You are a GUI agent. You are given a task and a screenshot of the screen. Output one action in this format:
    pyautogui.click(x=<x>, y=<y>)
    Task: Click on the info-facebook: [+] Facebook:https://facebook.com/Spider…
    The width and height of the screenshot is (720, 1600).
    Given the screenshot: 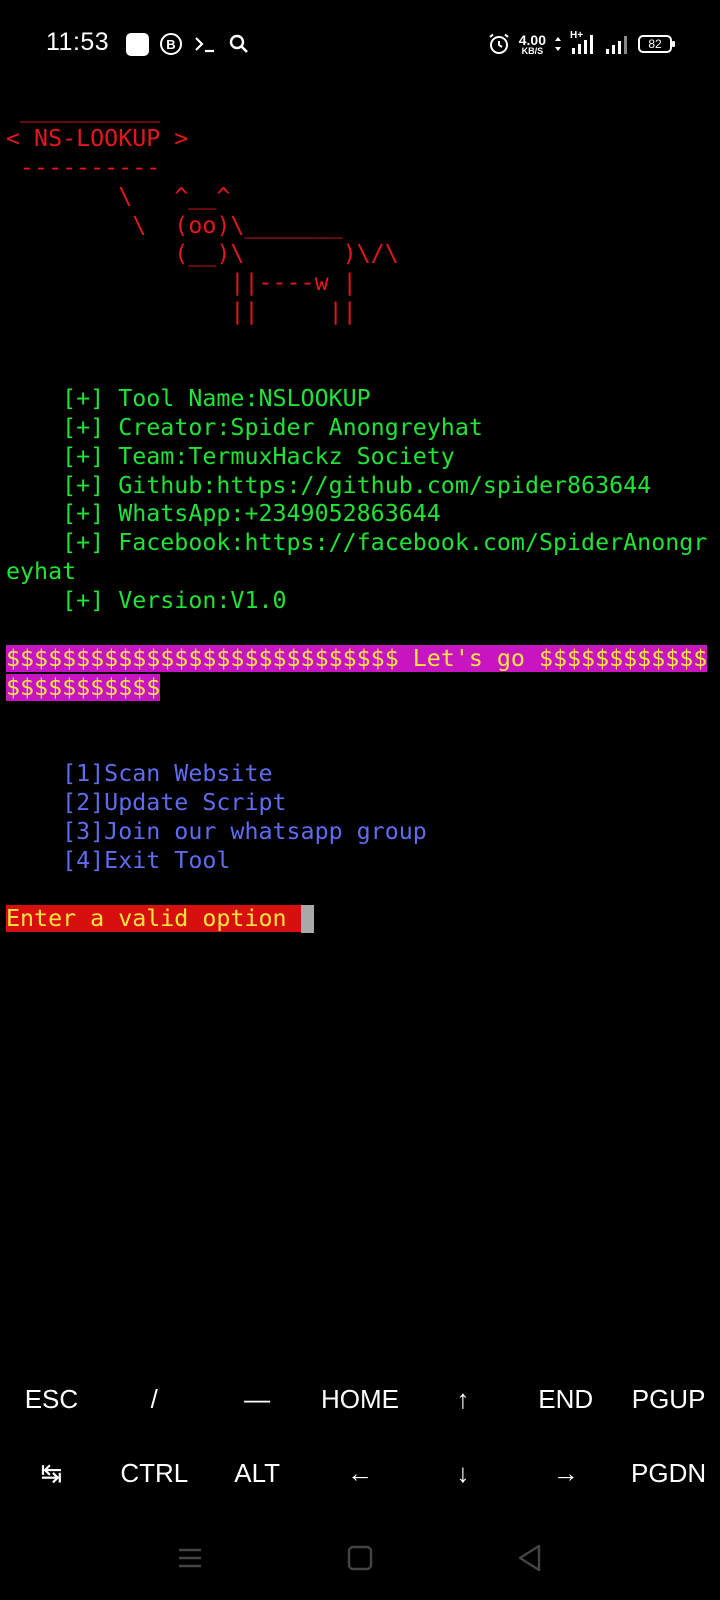 What is the action you would take?
    pyautogui.click(x=357, y=543)
    